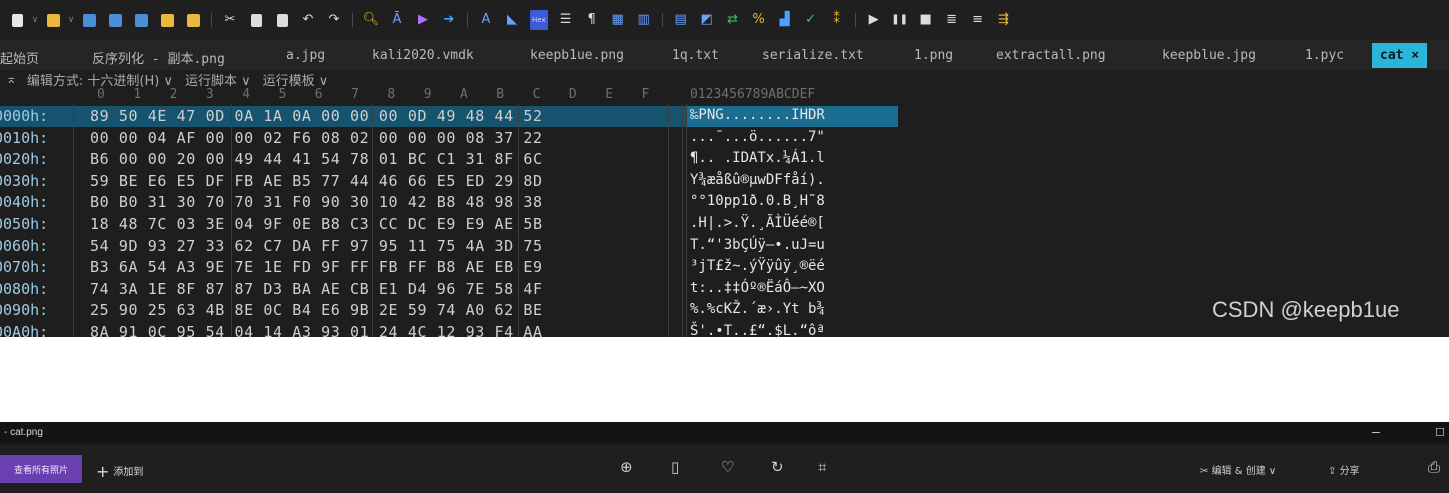 This screenshot has height=493, width=1449. What do you see at coordinates (757, 309) in the screenshot?
I see `row-ascii: %.%cKŽ.´æ›.Yt b¾` at bounding box center [757, 309].